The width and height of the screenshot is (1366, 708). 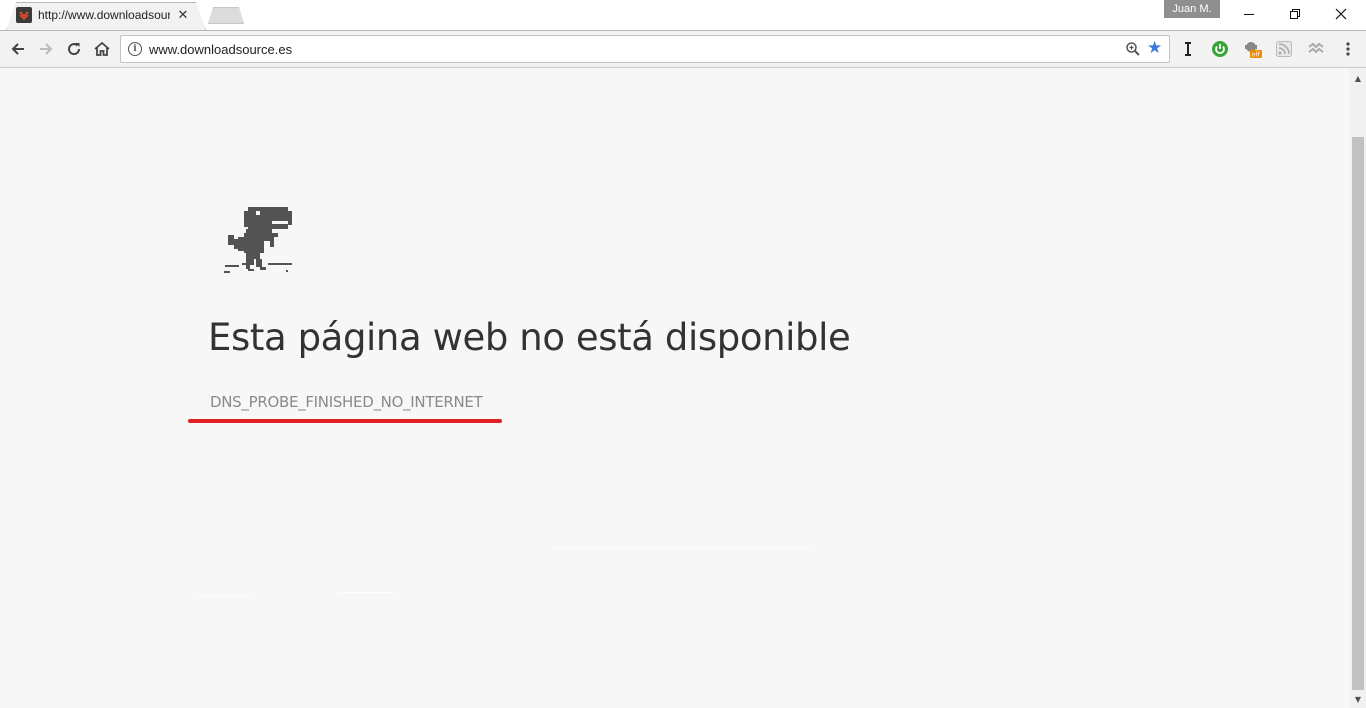 I want to click on title-bar: http://www.downloadsource.es ✕ Juan M., so click(x=683, y=15).